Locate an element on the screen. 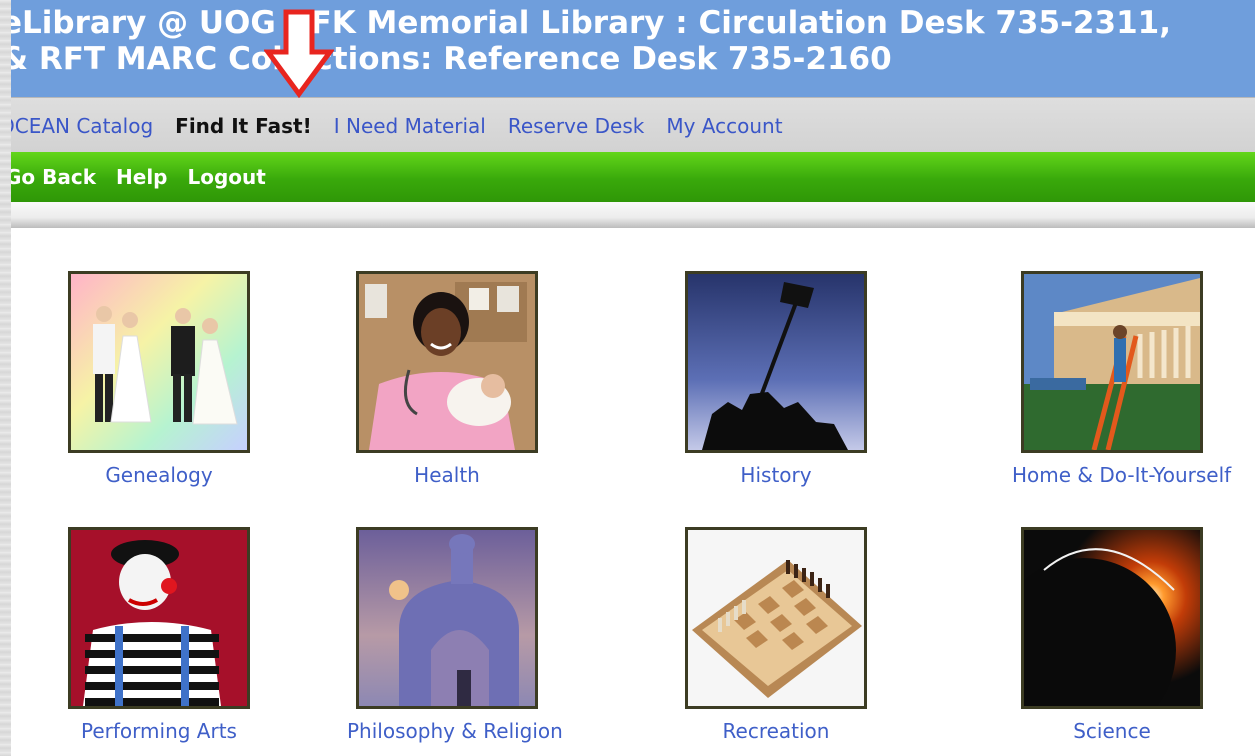 This screenshot has width=1255, height=756. action-bar: Go Back Help Logout is located at coordinates (633, 177).